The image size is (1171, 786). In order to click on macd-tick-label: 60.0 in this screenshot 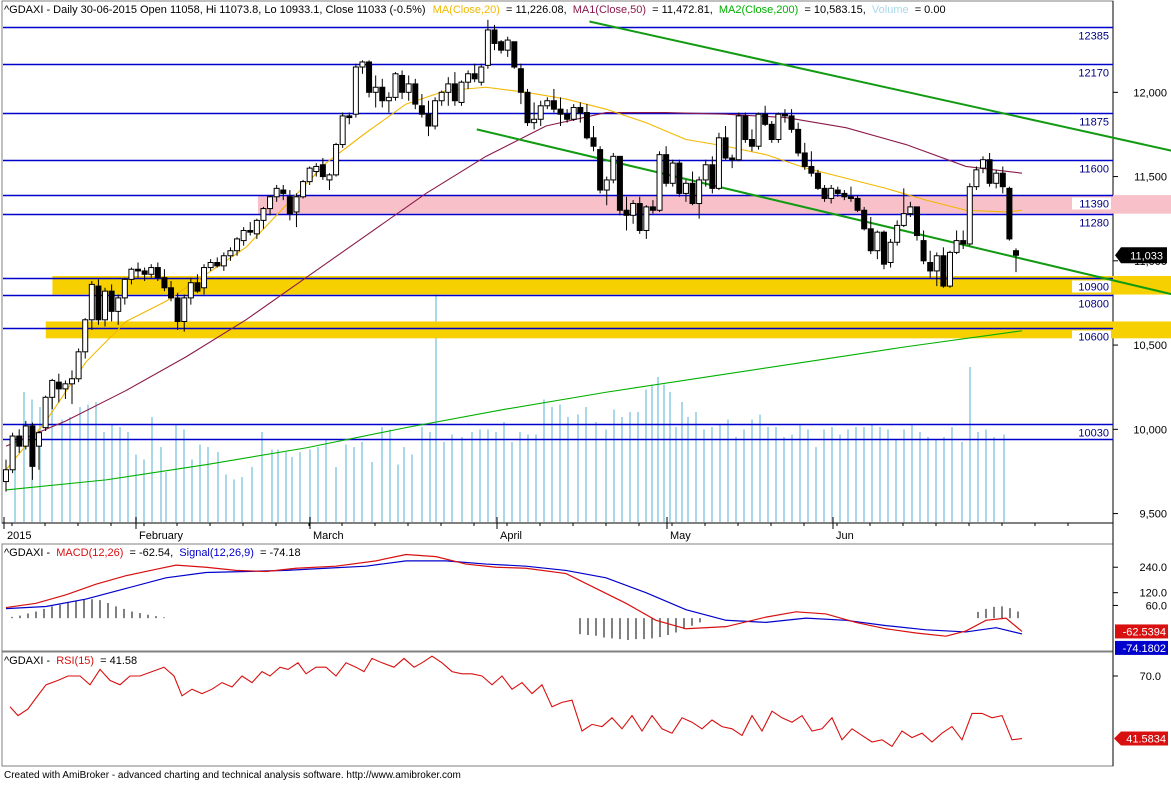, I will do `click(1156, 606)`.